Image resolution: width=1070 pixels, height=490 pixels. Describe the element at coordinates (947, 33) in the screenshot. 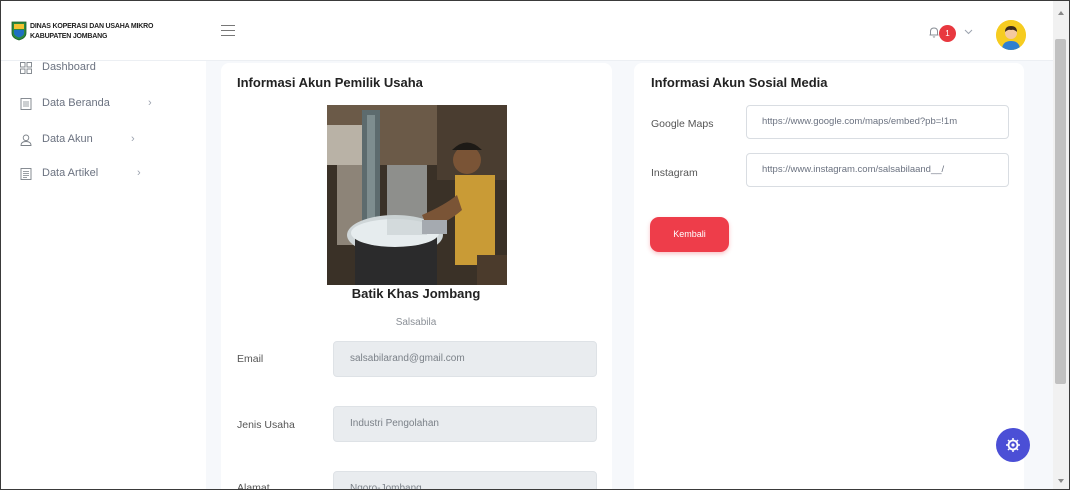

I see `notification-badge: 1` at that location.